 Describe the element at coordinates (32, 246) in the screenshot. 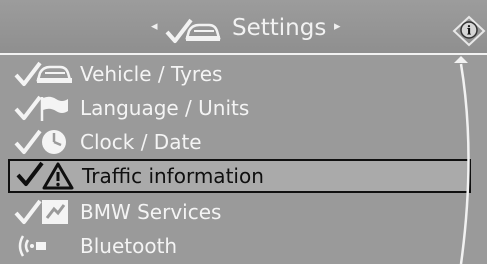

I see `bluetooth-icon` at that location.